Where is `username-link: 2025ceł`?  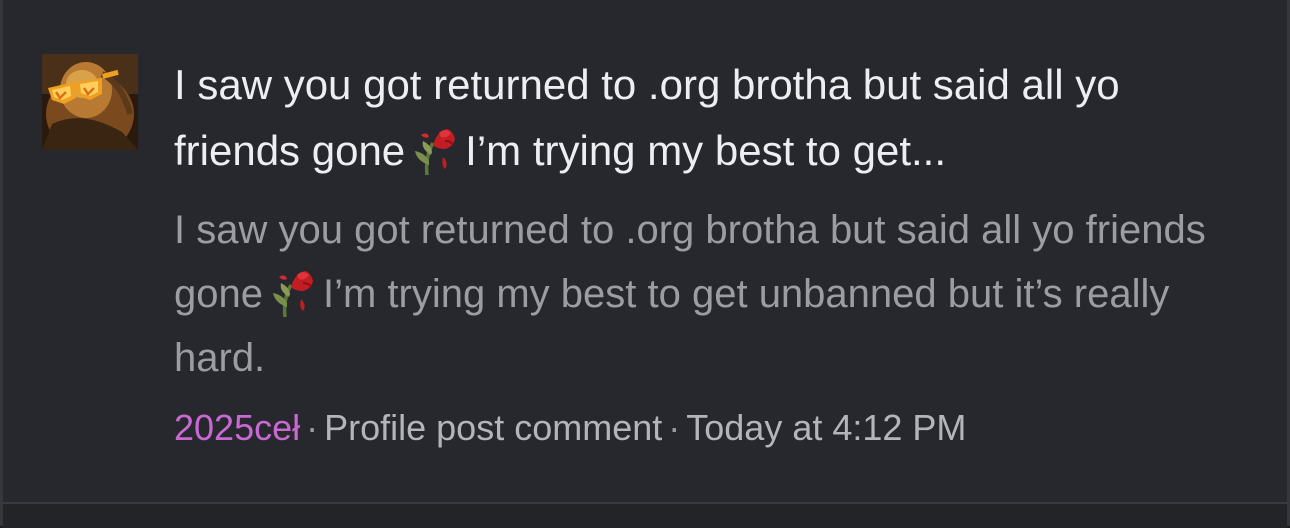 username-link: 2025ceł is located at coordinates (237, 427).